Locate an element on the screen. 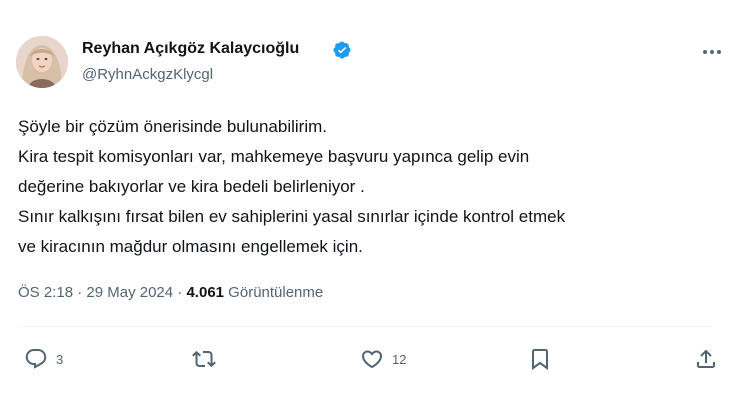 The image size is (730, 420). author-handle: @RyhnAckgzKlycgl is located at coordinates (147, 74).